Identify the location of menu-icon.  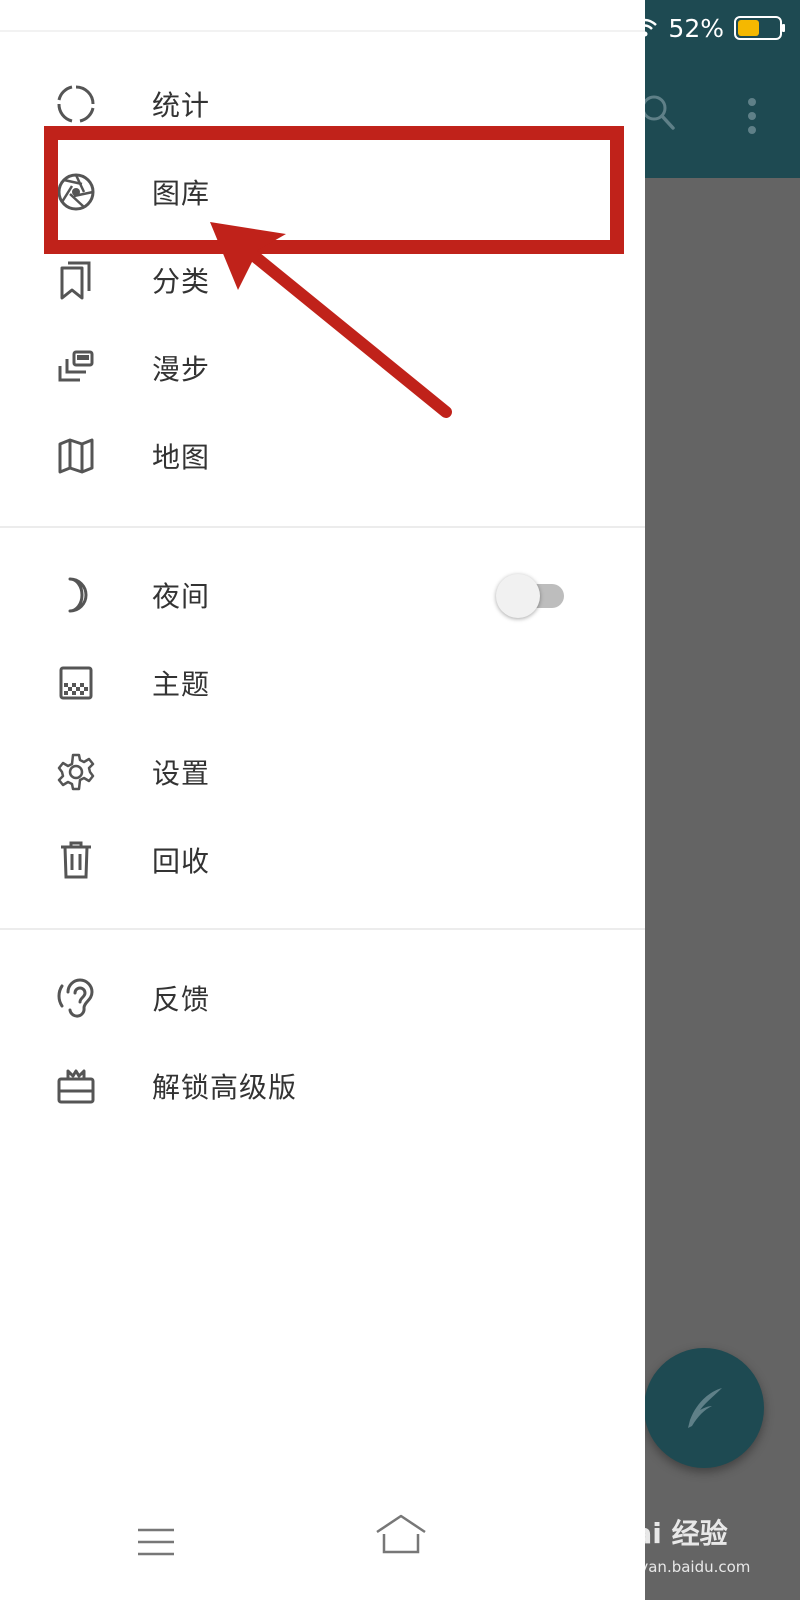
(156, 1542).